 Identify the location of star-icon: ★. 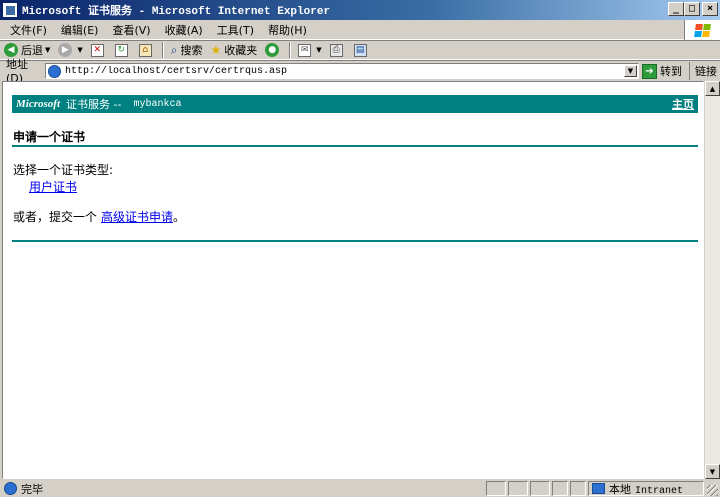
(216, 50).